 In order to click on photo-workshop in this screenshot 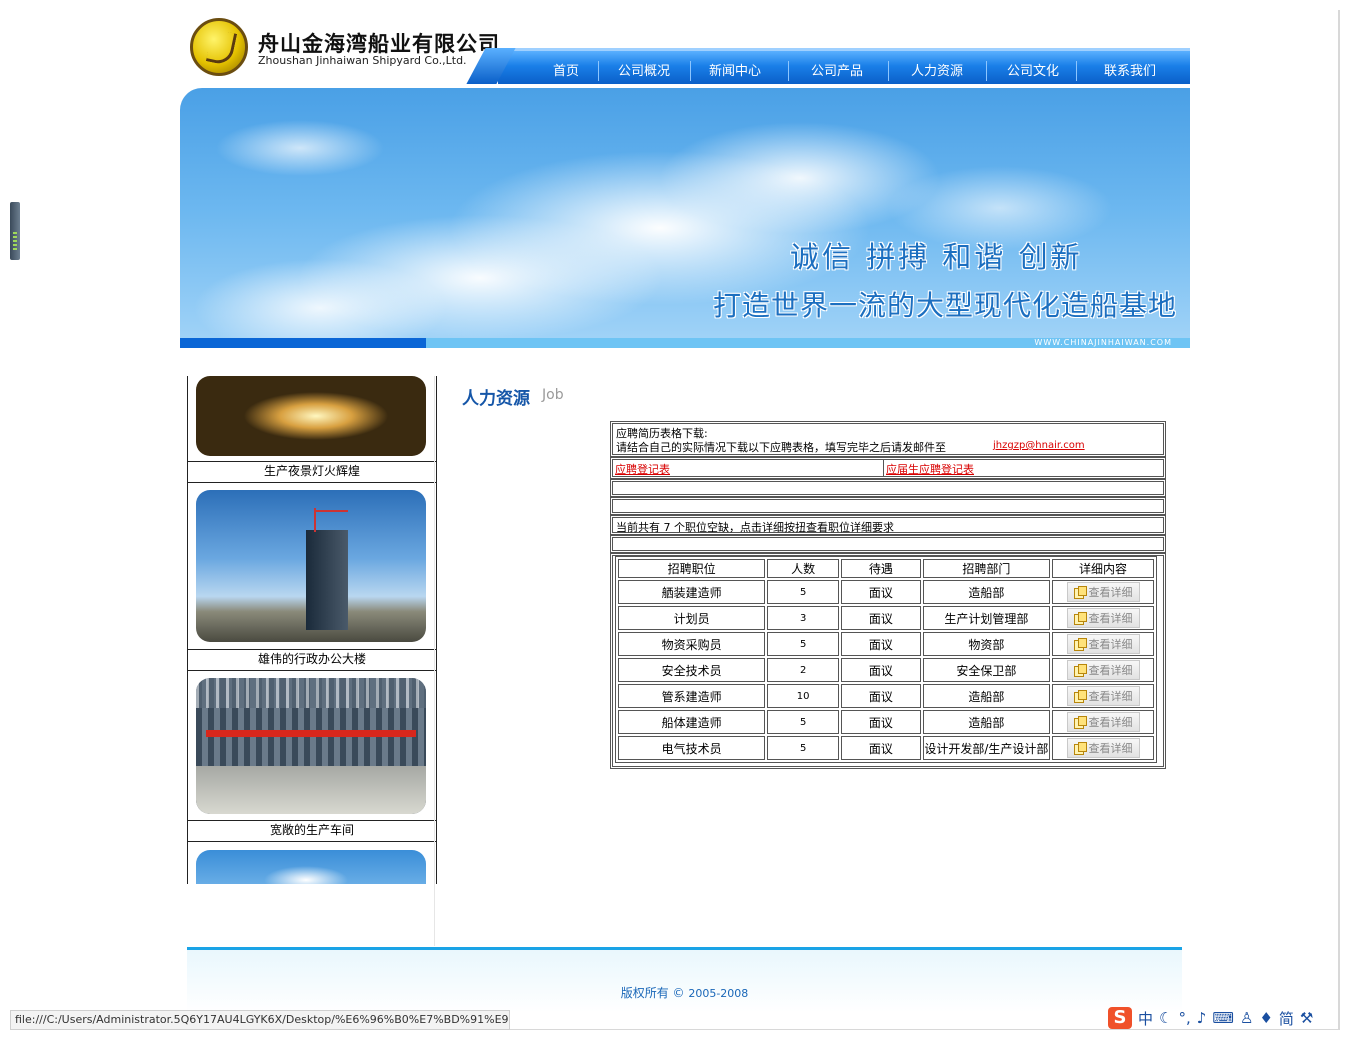, I will do `click(311, 746)`.